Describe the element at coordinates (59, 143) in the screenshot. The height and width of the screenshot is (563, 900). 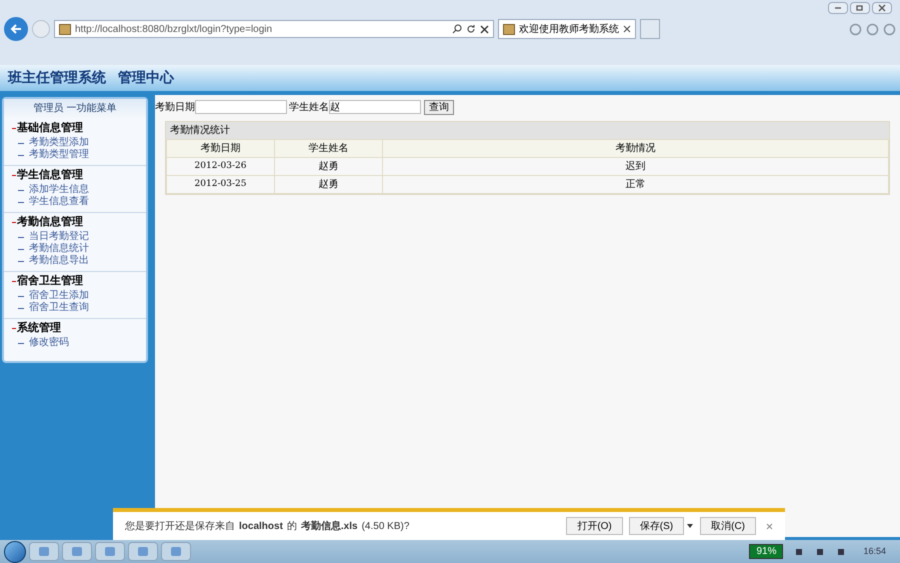
I see `menu-link: 考勤类型添加` at that location.